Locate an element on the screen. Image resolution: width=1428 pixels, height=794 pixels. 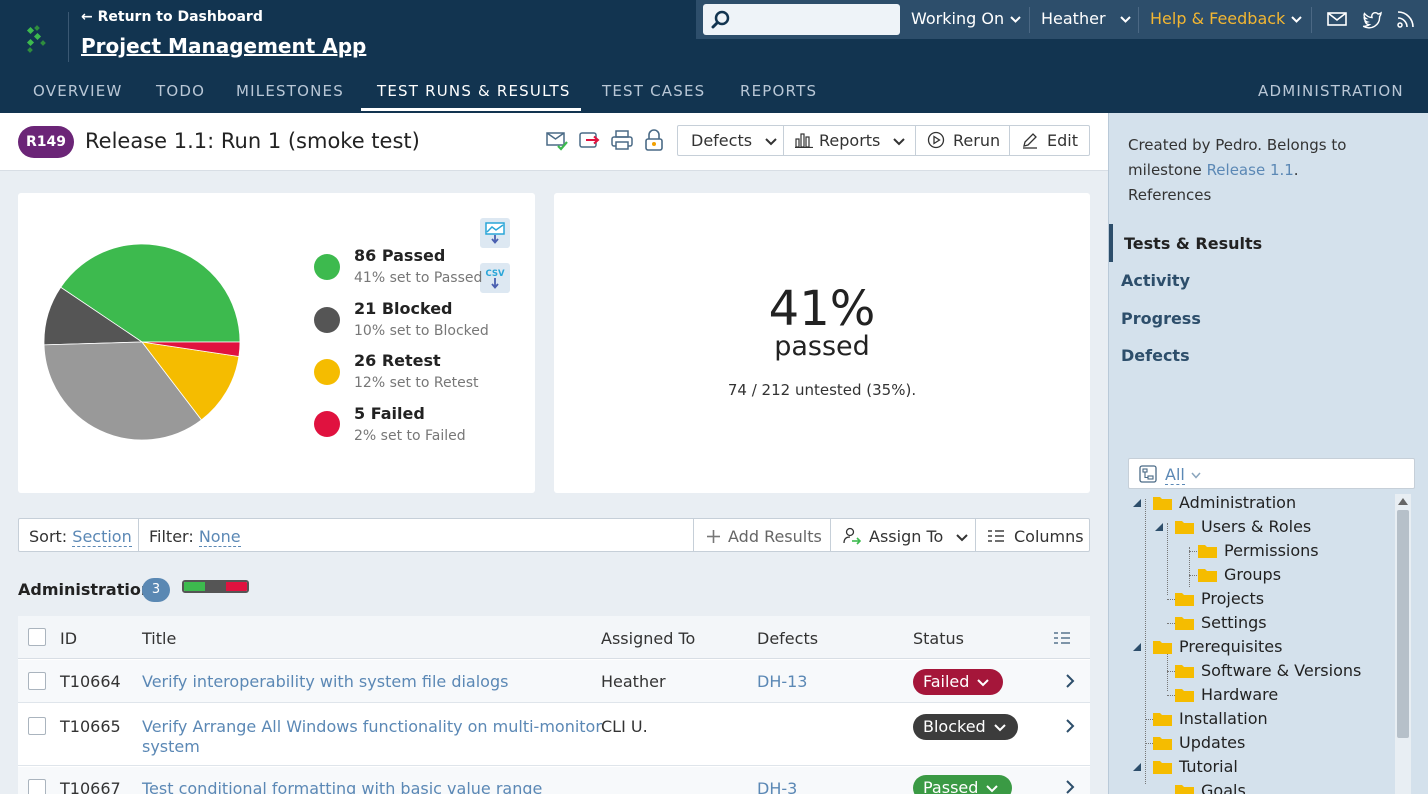
mail-icon is located at coordinates (1337, 19).